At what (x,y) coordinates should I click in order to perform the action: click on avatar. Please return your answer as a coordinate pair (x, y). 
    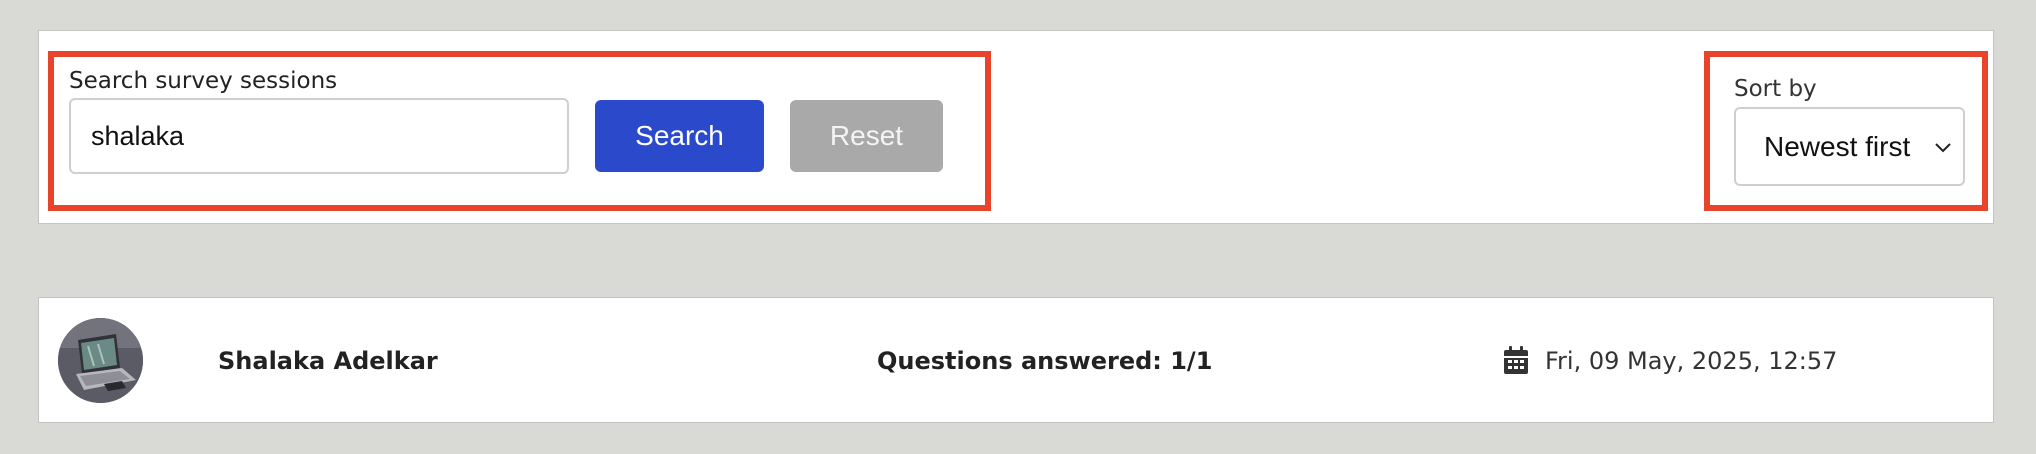
    Looking at the image, I should click on (100, 360).